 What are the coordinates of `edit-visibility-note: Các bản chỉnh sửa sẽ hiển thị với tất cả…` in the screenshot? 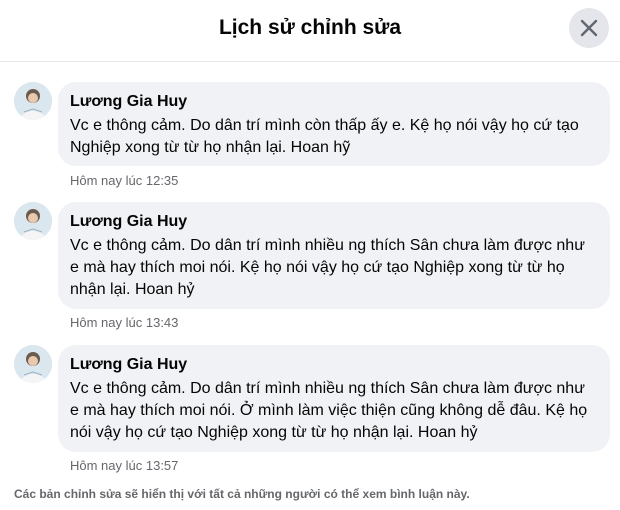 It's located at (242, 494).